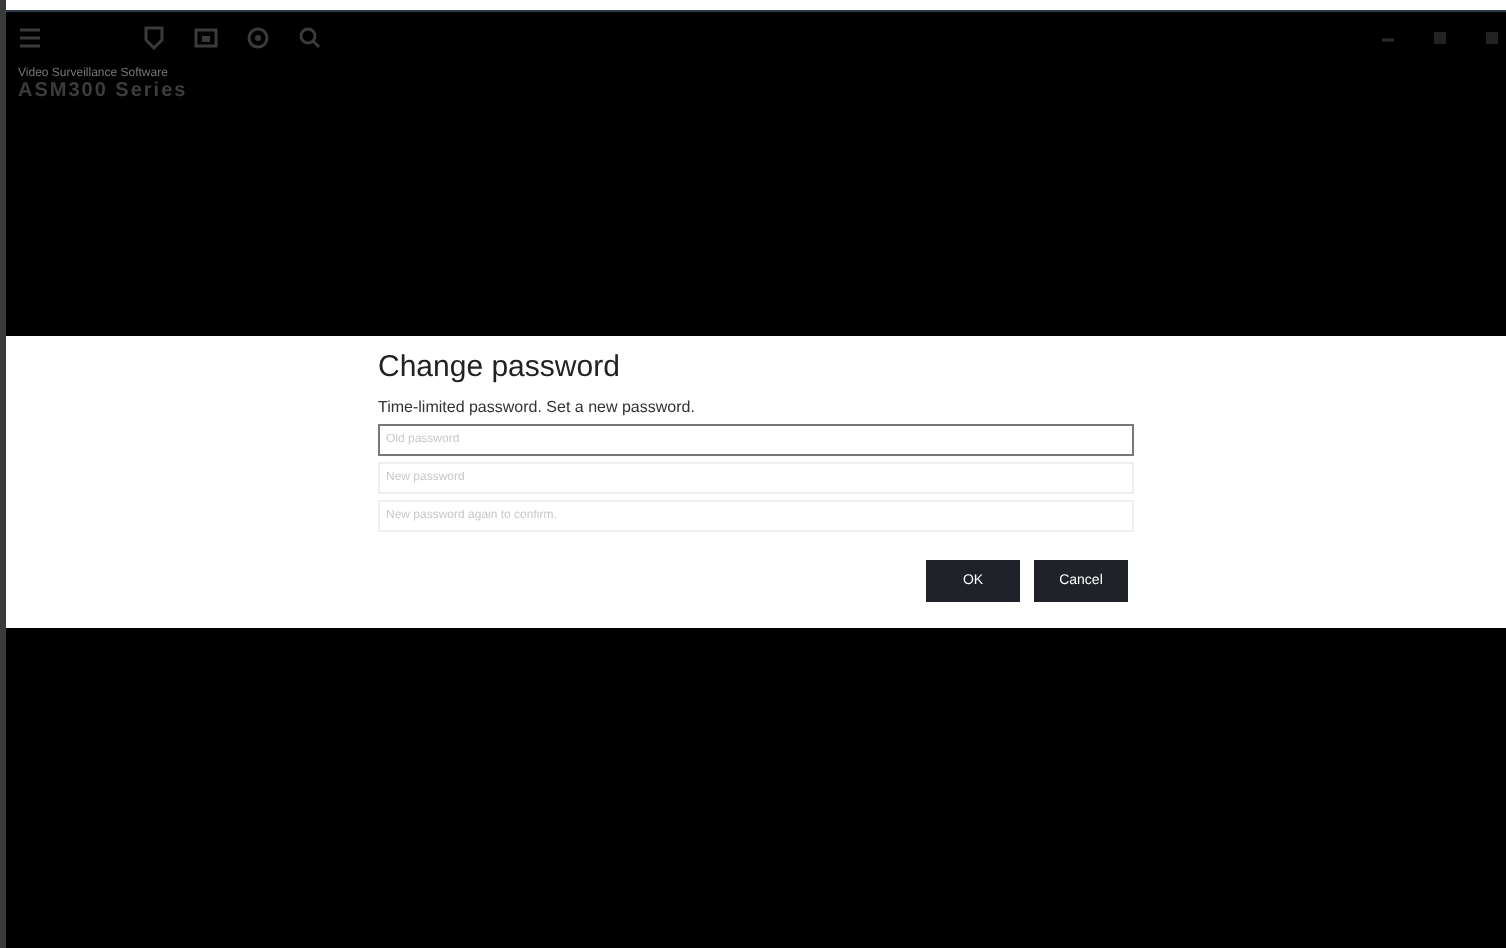  What do you see at coordinates (1440, 38) in the screenshot?
I see `maximize-icon` at bounding box center [1440, 38].